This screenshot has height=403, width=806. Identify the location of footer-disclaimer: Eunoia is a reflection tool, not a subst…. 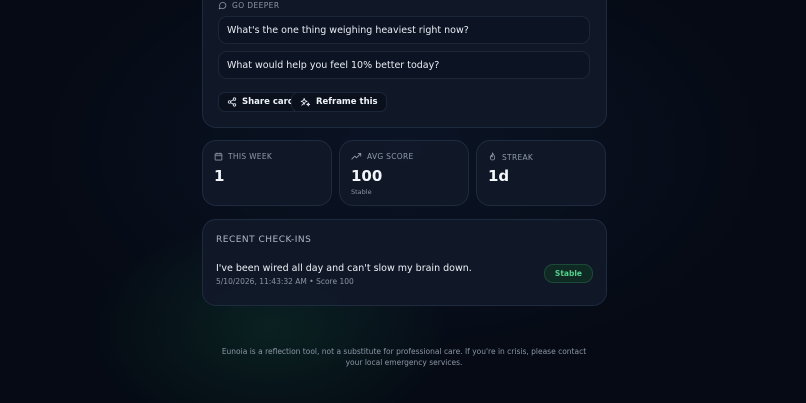
(404, 357).